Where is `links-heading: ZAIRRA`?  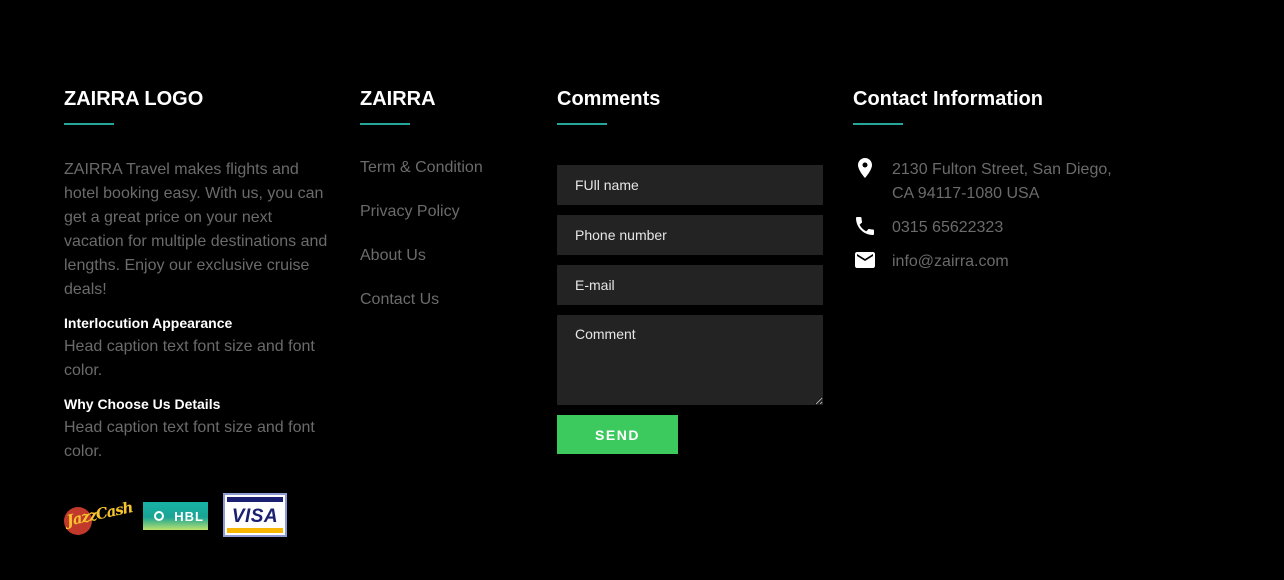 links-heading: ZAIRRA is located at coordinates (398, 99).